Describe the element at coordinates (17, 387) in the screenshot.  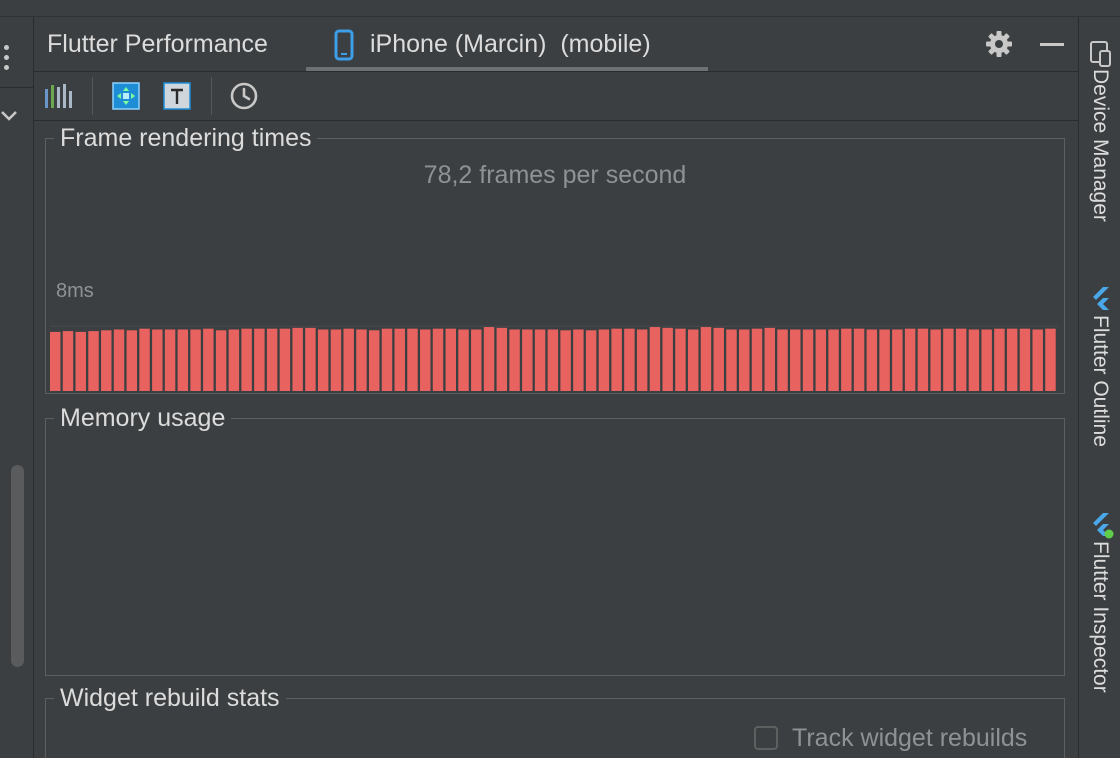
I see `left-gutter` at that location.